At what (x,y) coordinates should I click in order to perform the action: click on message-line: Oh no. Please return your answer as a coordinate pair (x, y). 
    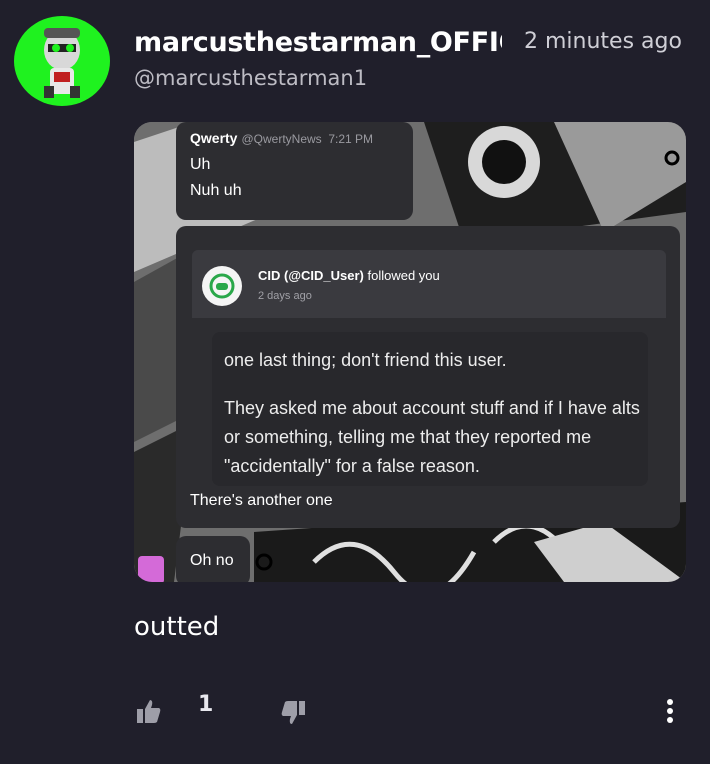
    Looking at the image, I should click on (212, 560).